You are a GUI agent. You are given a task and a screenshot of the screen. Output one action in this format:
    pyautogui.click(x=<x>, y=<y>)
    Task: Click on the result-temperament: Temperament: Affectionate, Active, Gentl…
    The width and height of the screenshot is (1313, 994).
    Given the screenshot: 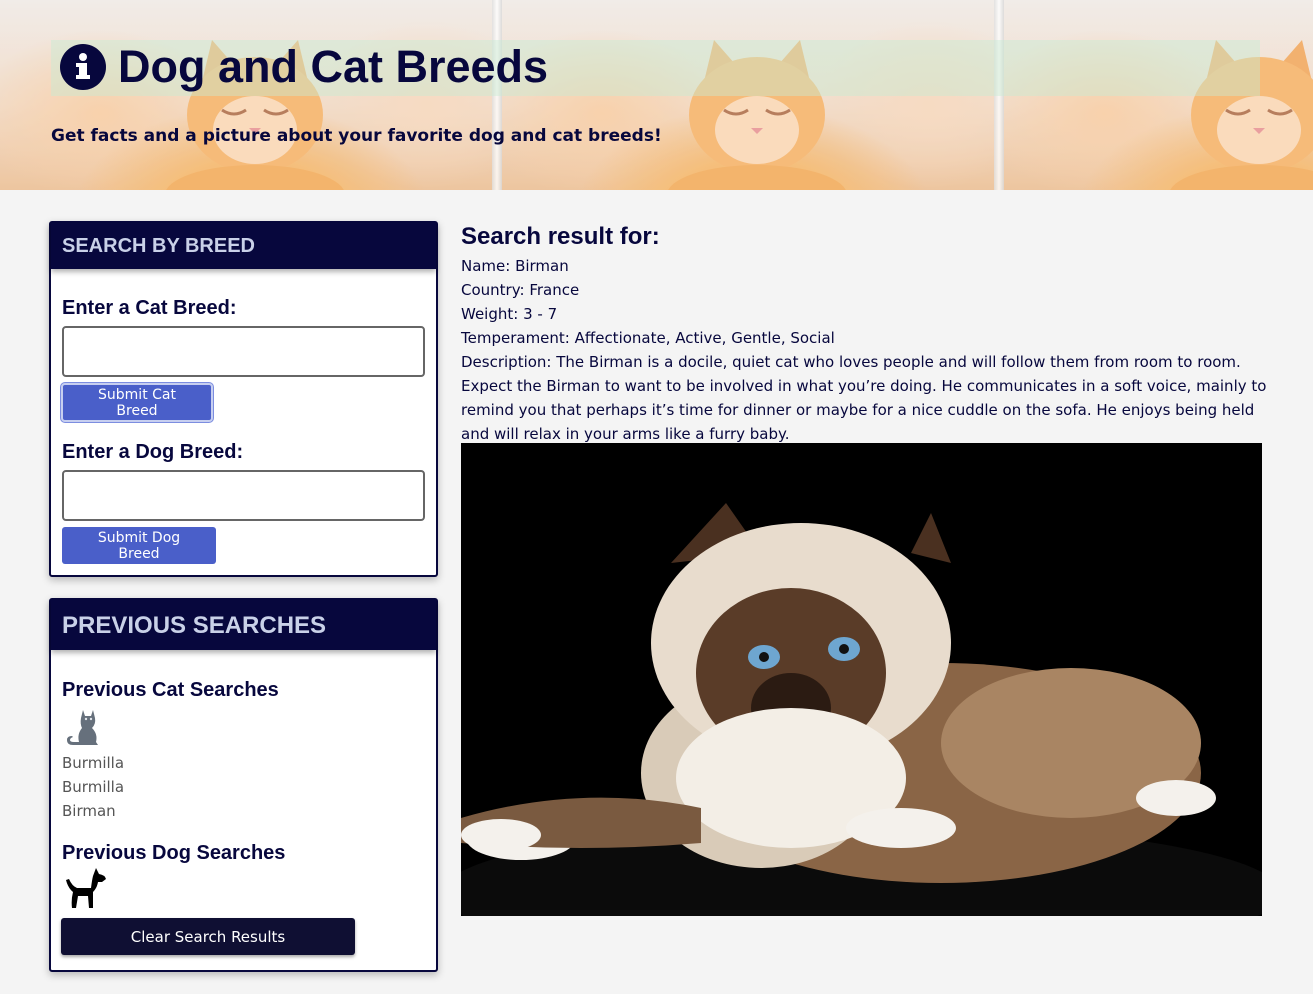 What is the action you would take?
    pyautogui.click(x=648, y=338)
    